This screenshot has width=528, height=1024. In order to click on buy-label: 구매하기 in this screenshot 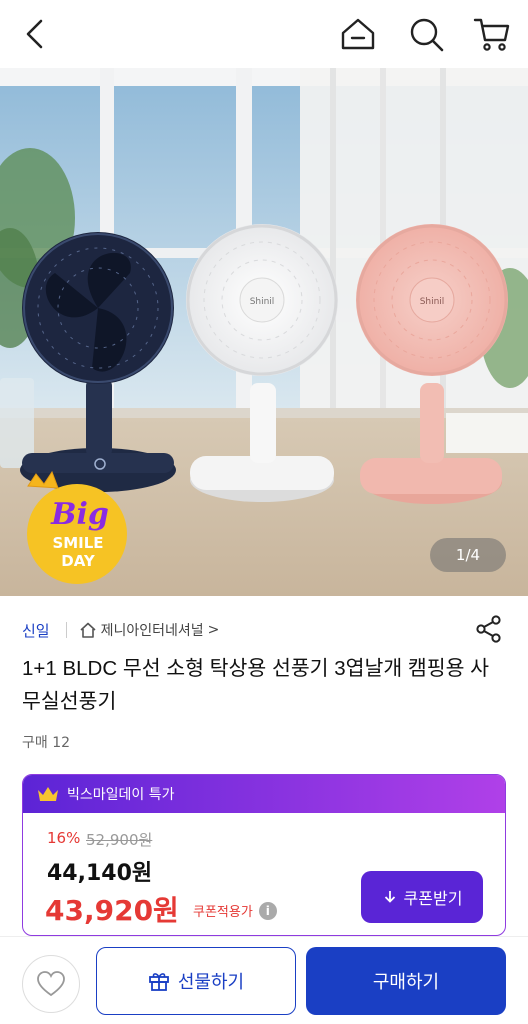, I will do `click(406, 982)`.